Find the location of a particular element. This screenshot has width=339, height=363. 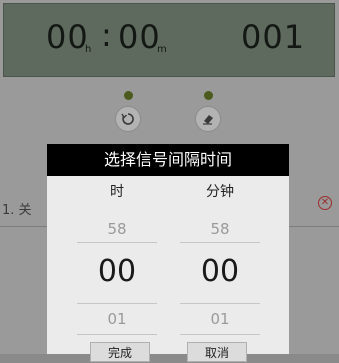

confirm-button: 完成 is located at coordinates (120, 352).